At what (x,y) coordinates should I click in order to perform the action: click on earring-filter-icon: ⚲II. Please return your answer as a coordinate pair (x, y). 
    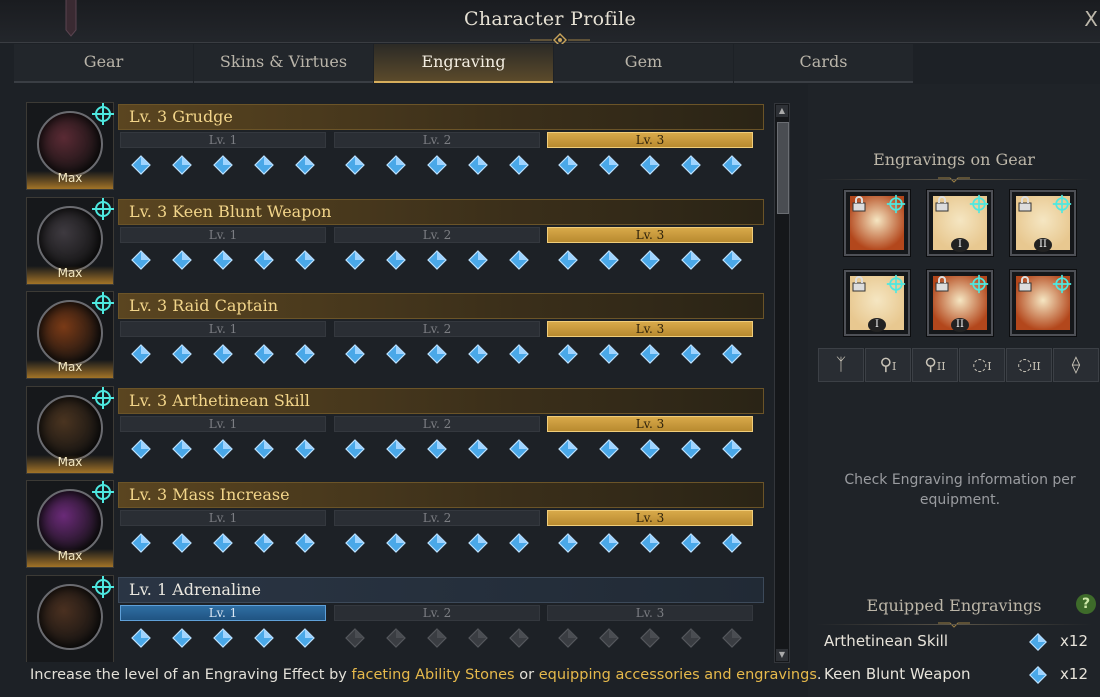
    Looking at the image, I should click on (935, 365).